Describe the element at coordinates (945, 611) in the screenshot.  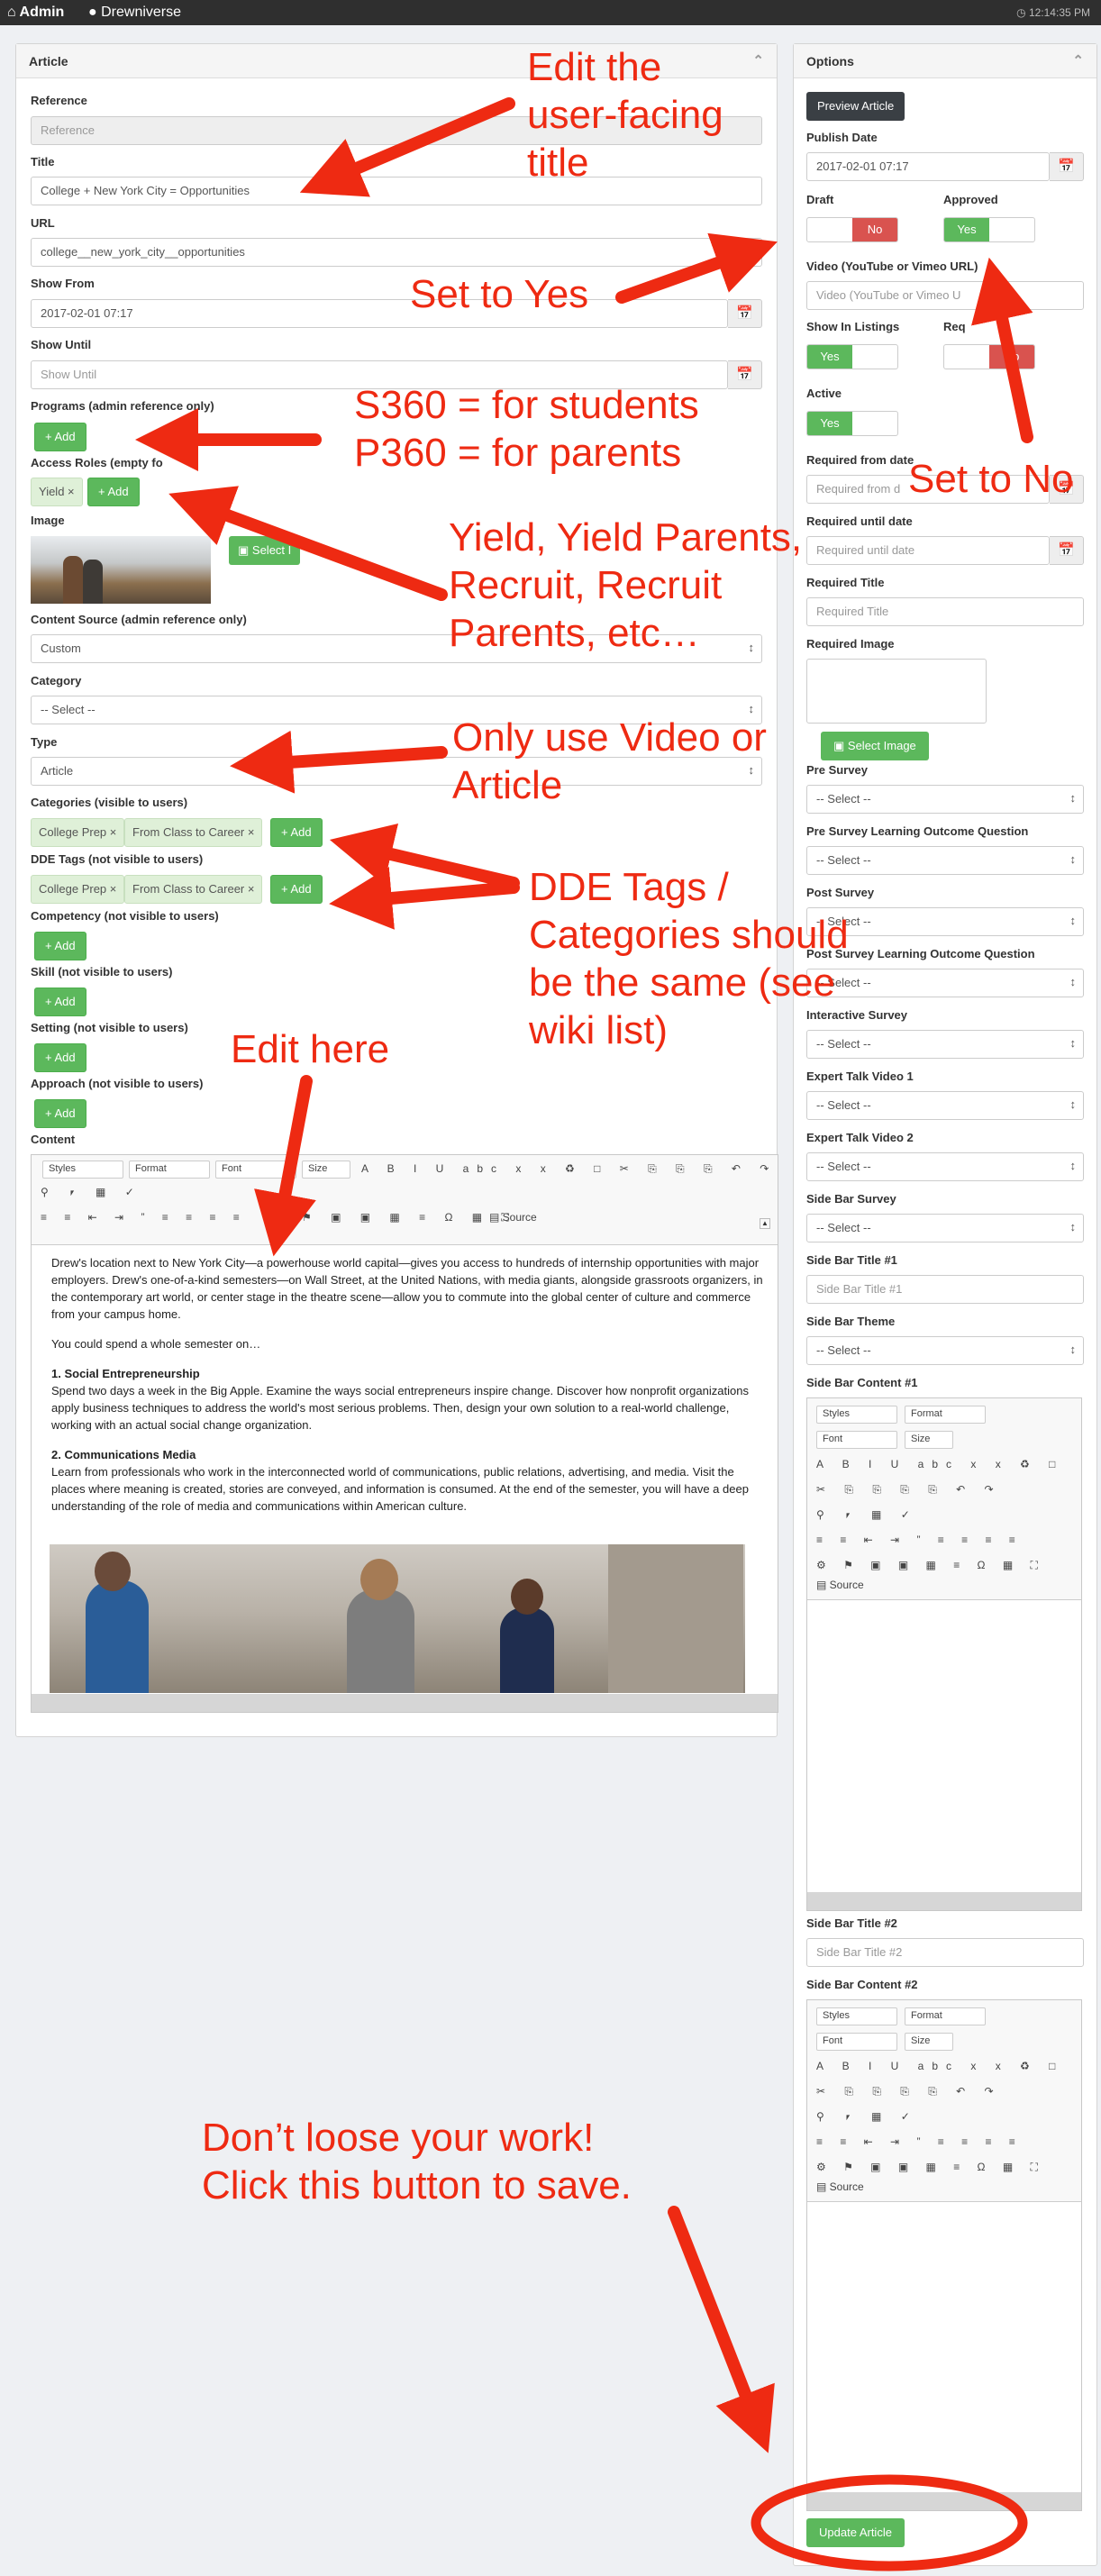
I see `required-title-input: Required Title` at that location.